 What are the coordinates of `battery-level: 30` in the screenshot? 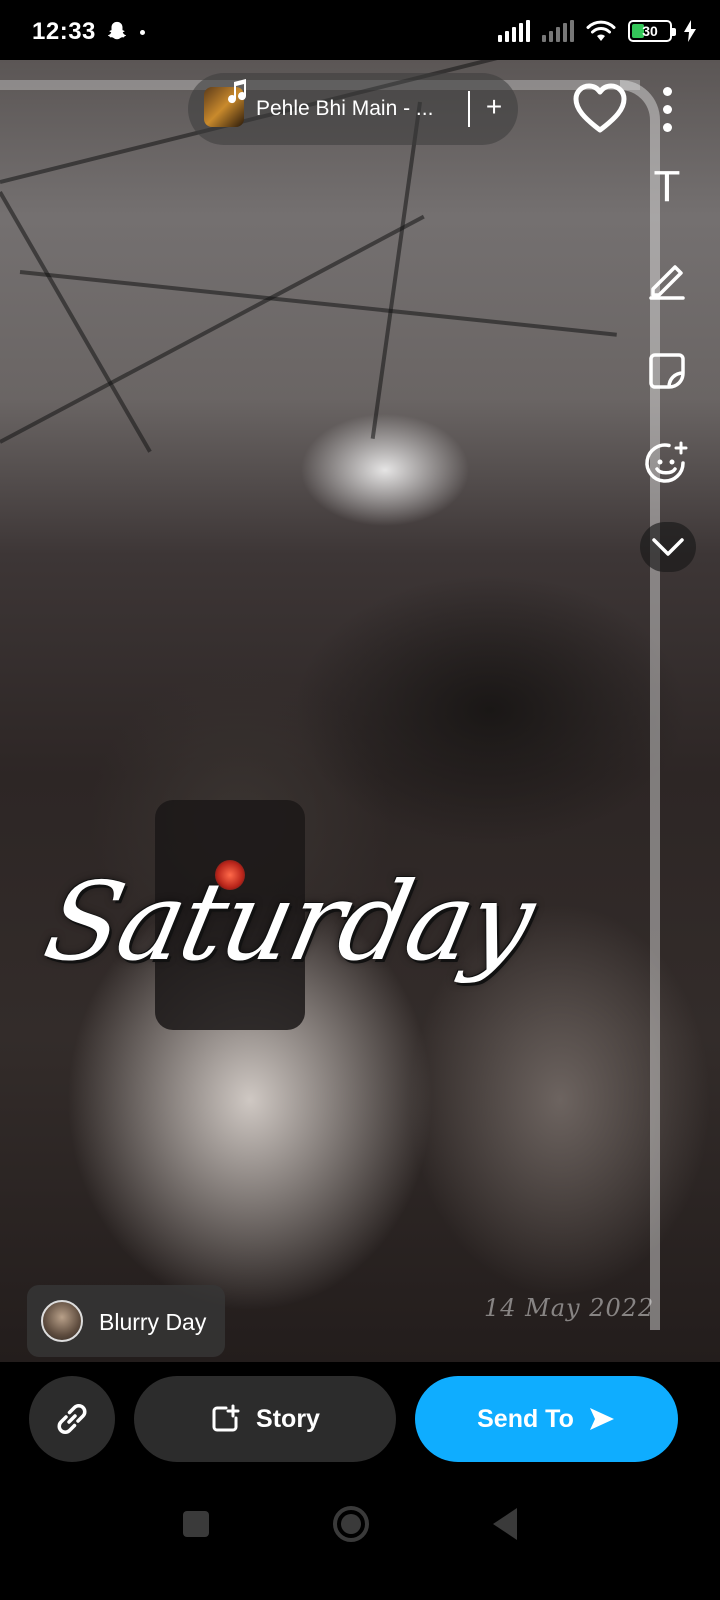 It's located at (650, 31).